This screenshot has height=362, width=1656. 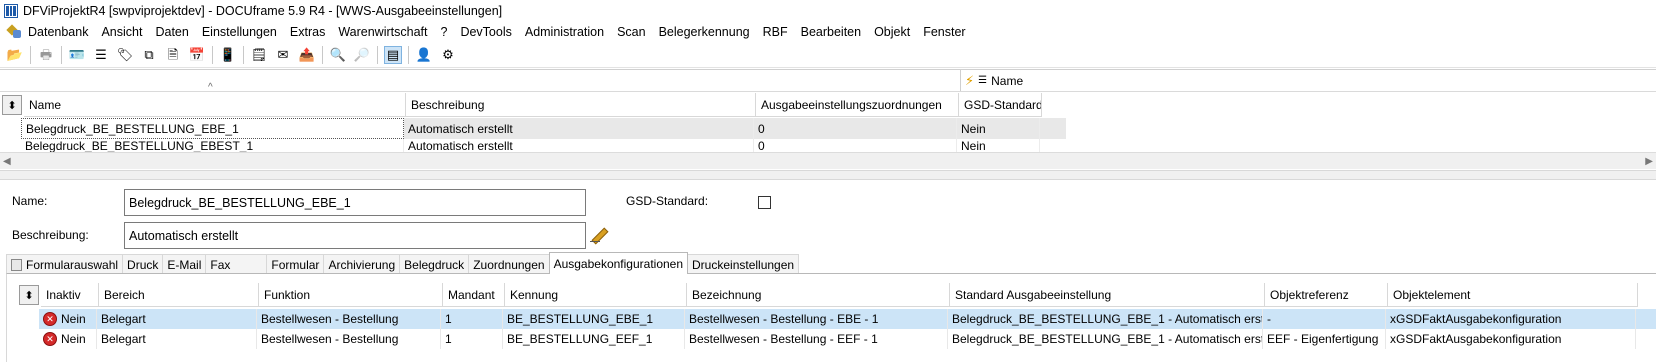 What do you see at coordinates (362, 55) in the screenshot?
I see `search-settings-icon: 🔎` at bounding box center [362, 55].